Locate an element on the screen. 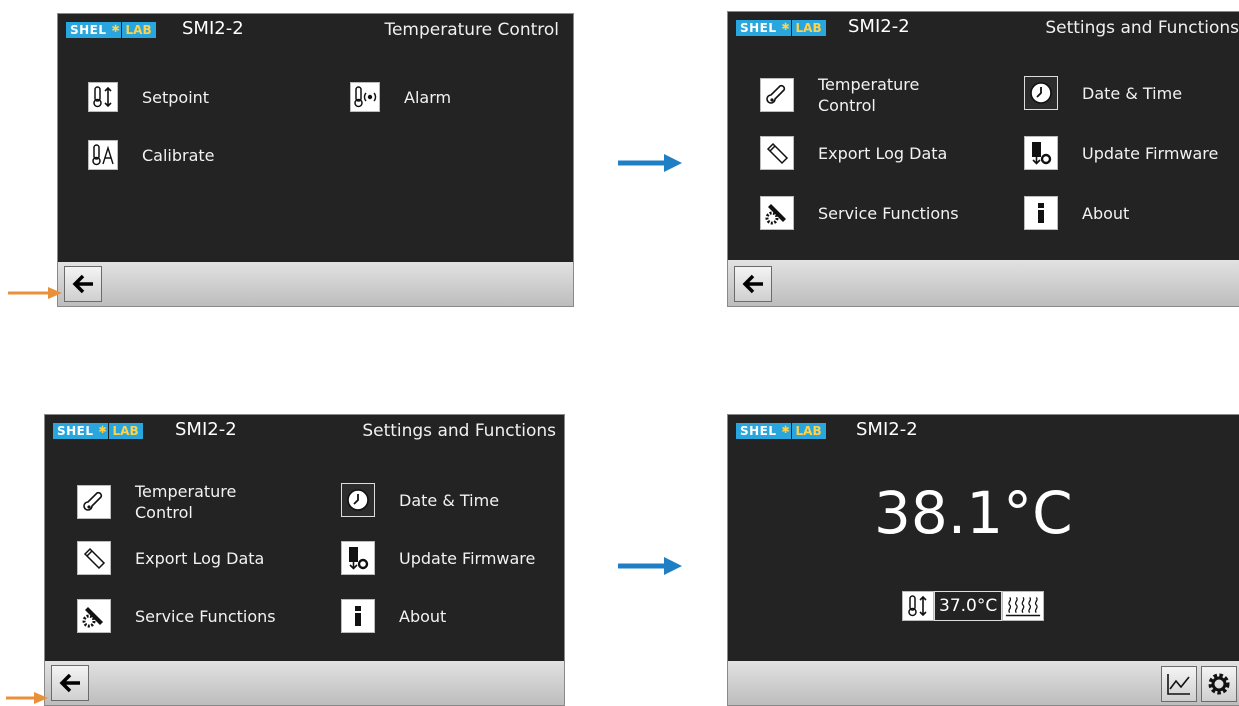 This screenshot has width=1239, height=706. setpoint-display: 37.0°C is located at coordinates (973, 606).